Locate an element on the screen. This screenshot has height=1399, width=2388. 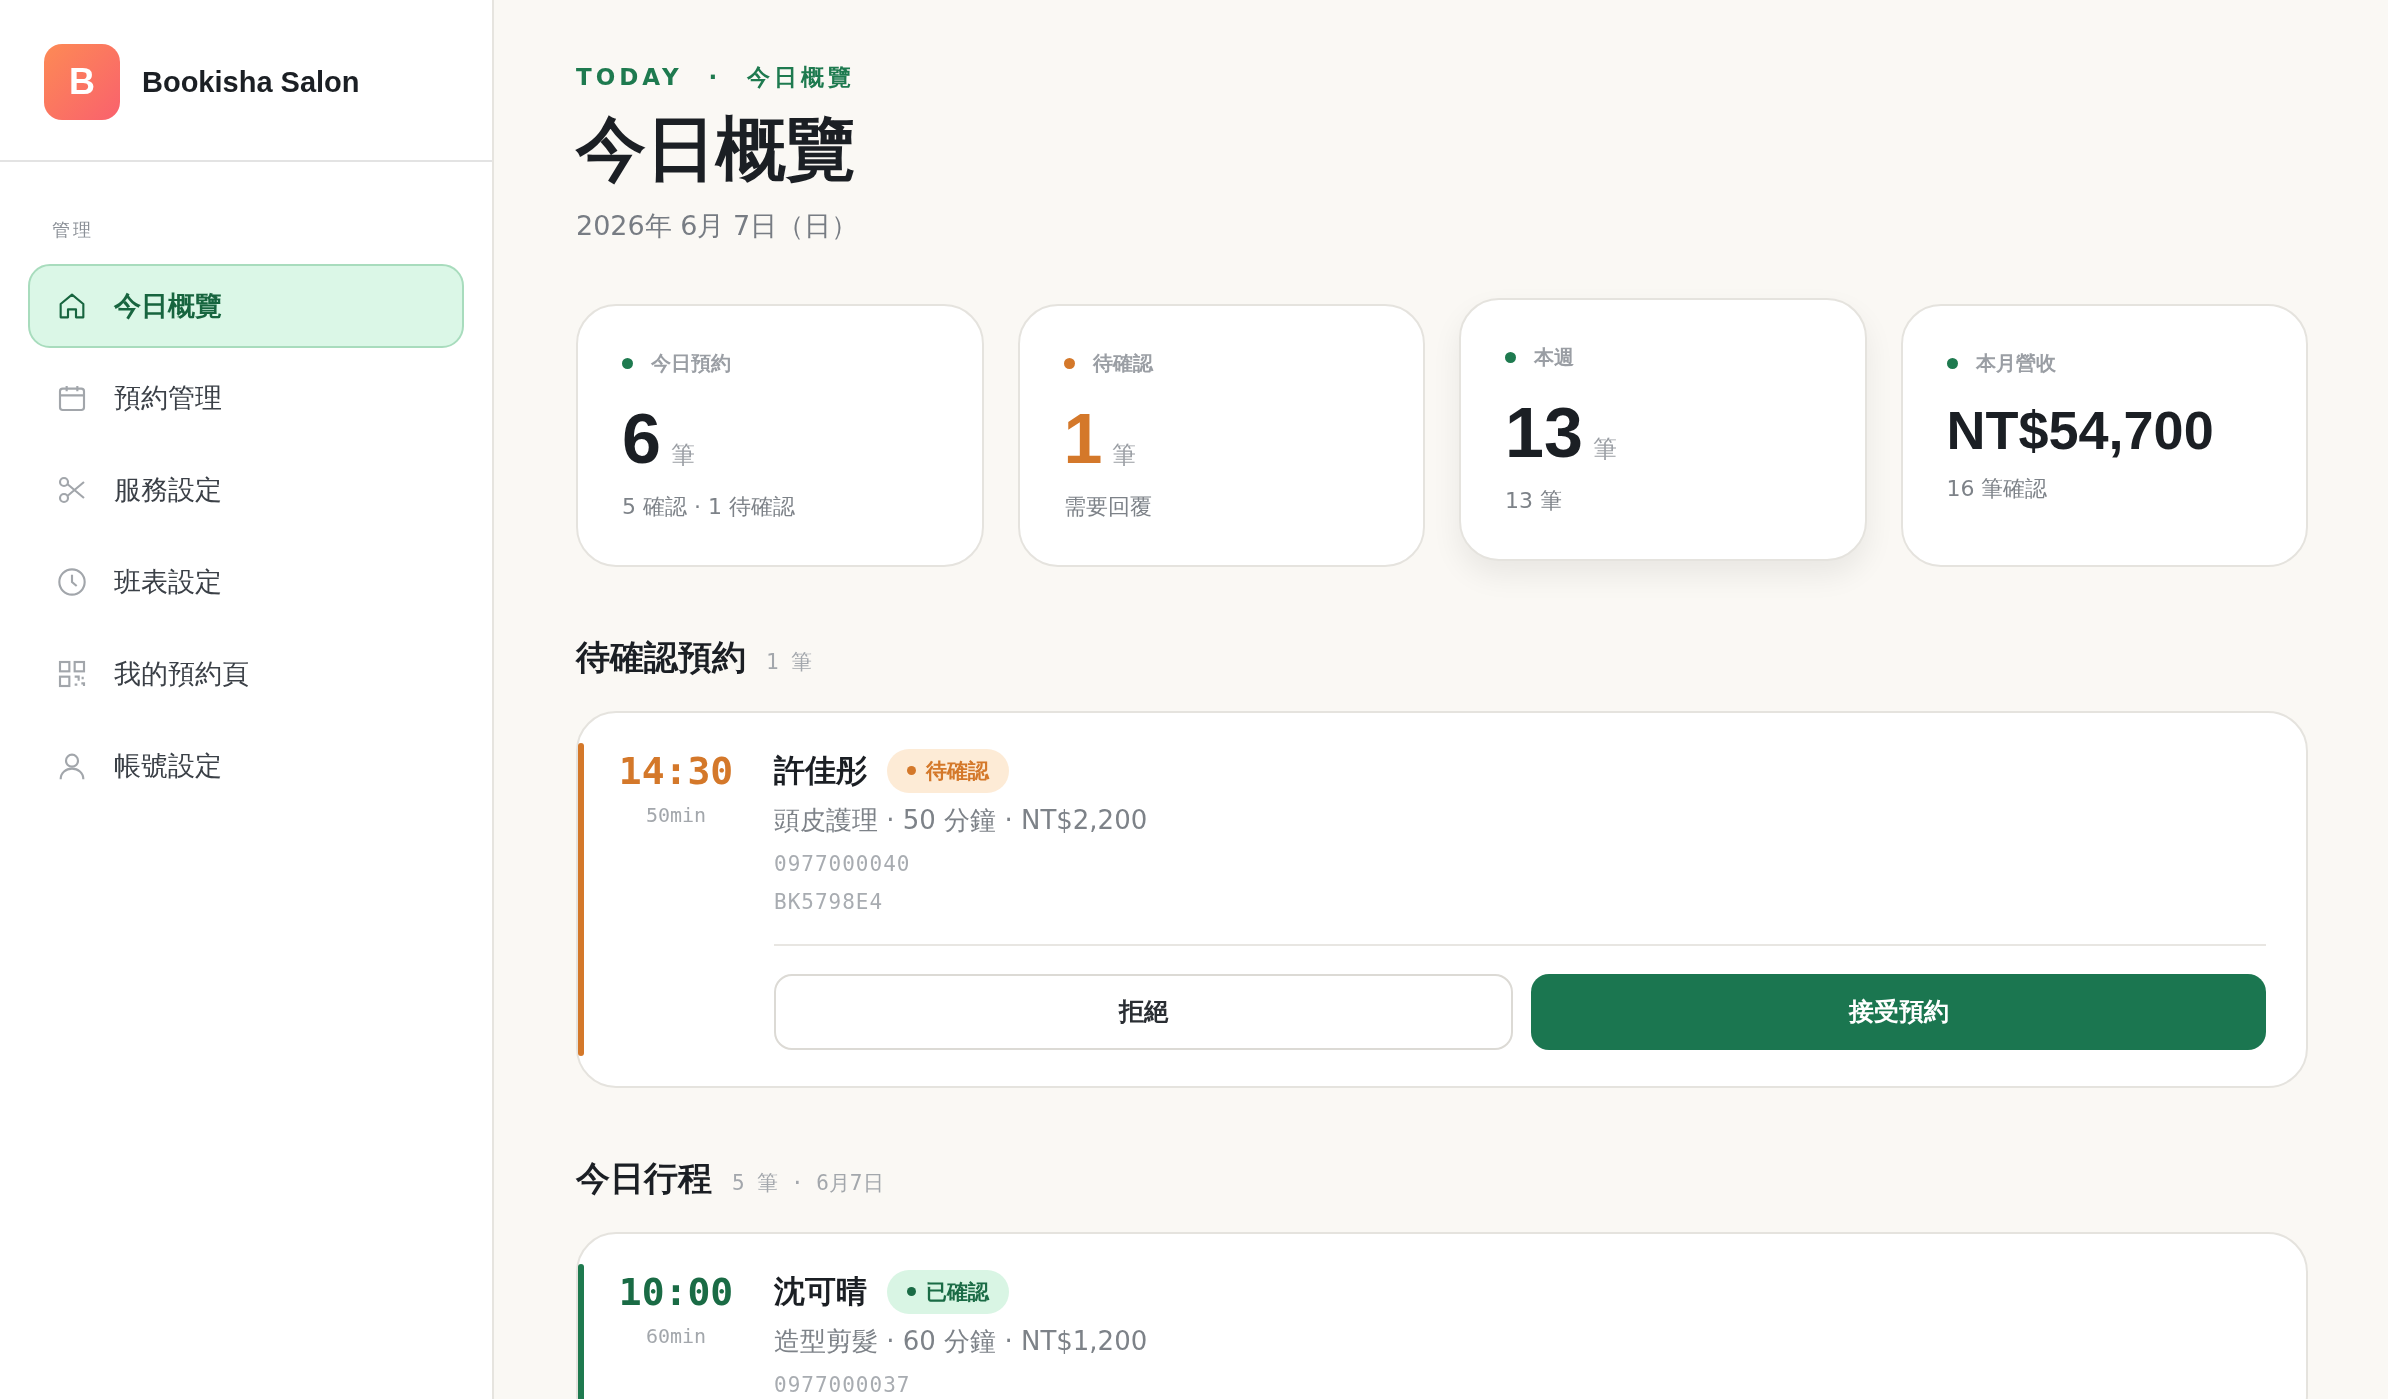
clock-icon is located at coordinates (72, 582).